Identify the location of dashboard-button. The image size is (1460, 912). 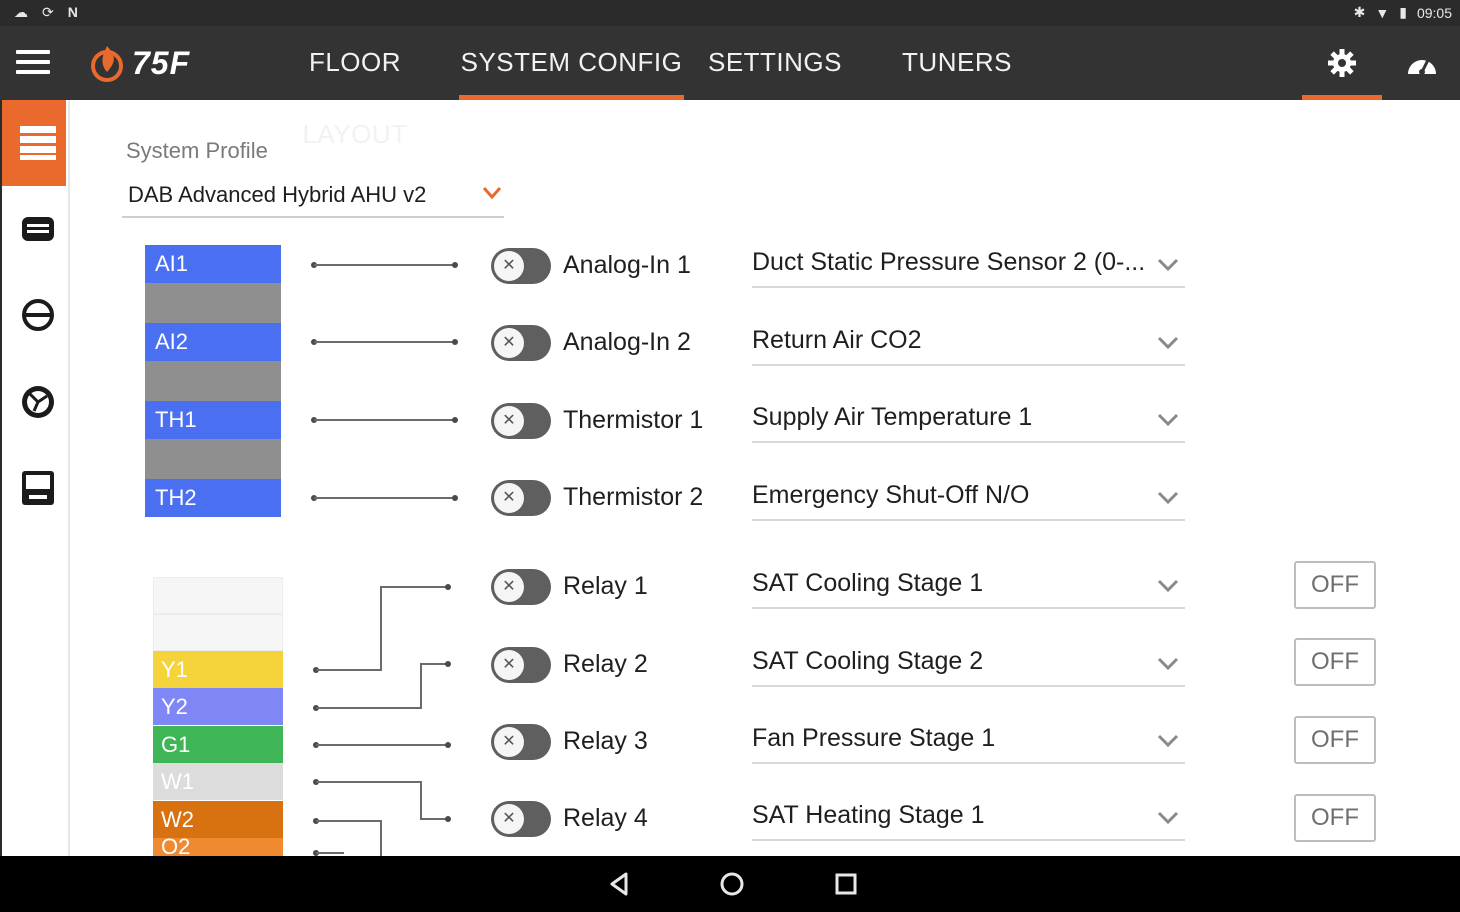
(1421, 63).